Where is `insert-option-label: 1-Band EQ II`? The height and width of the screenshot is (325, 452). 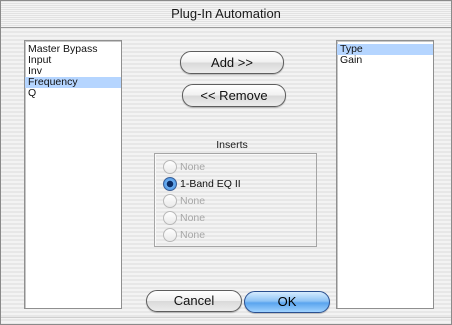
insert-option-label: 1-Band EQ II is located at coordinates (210, 184).